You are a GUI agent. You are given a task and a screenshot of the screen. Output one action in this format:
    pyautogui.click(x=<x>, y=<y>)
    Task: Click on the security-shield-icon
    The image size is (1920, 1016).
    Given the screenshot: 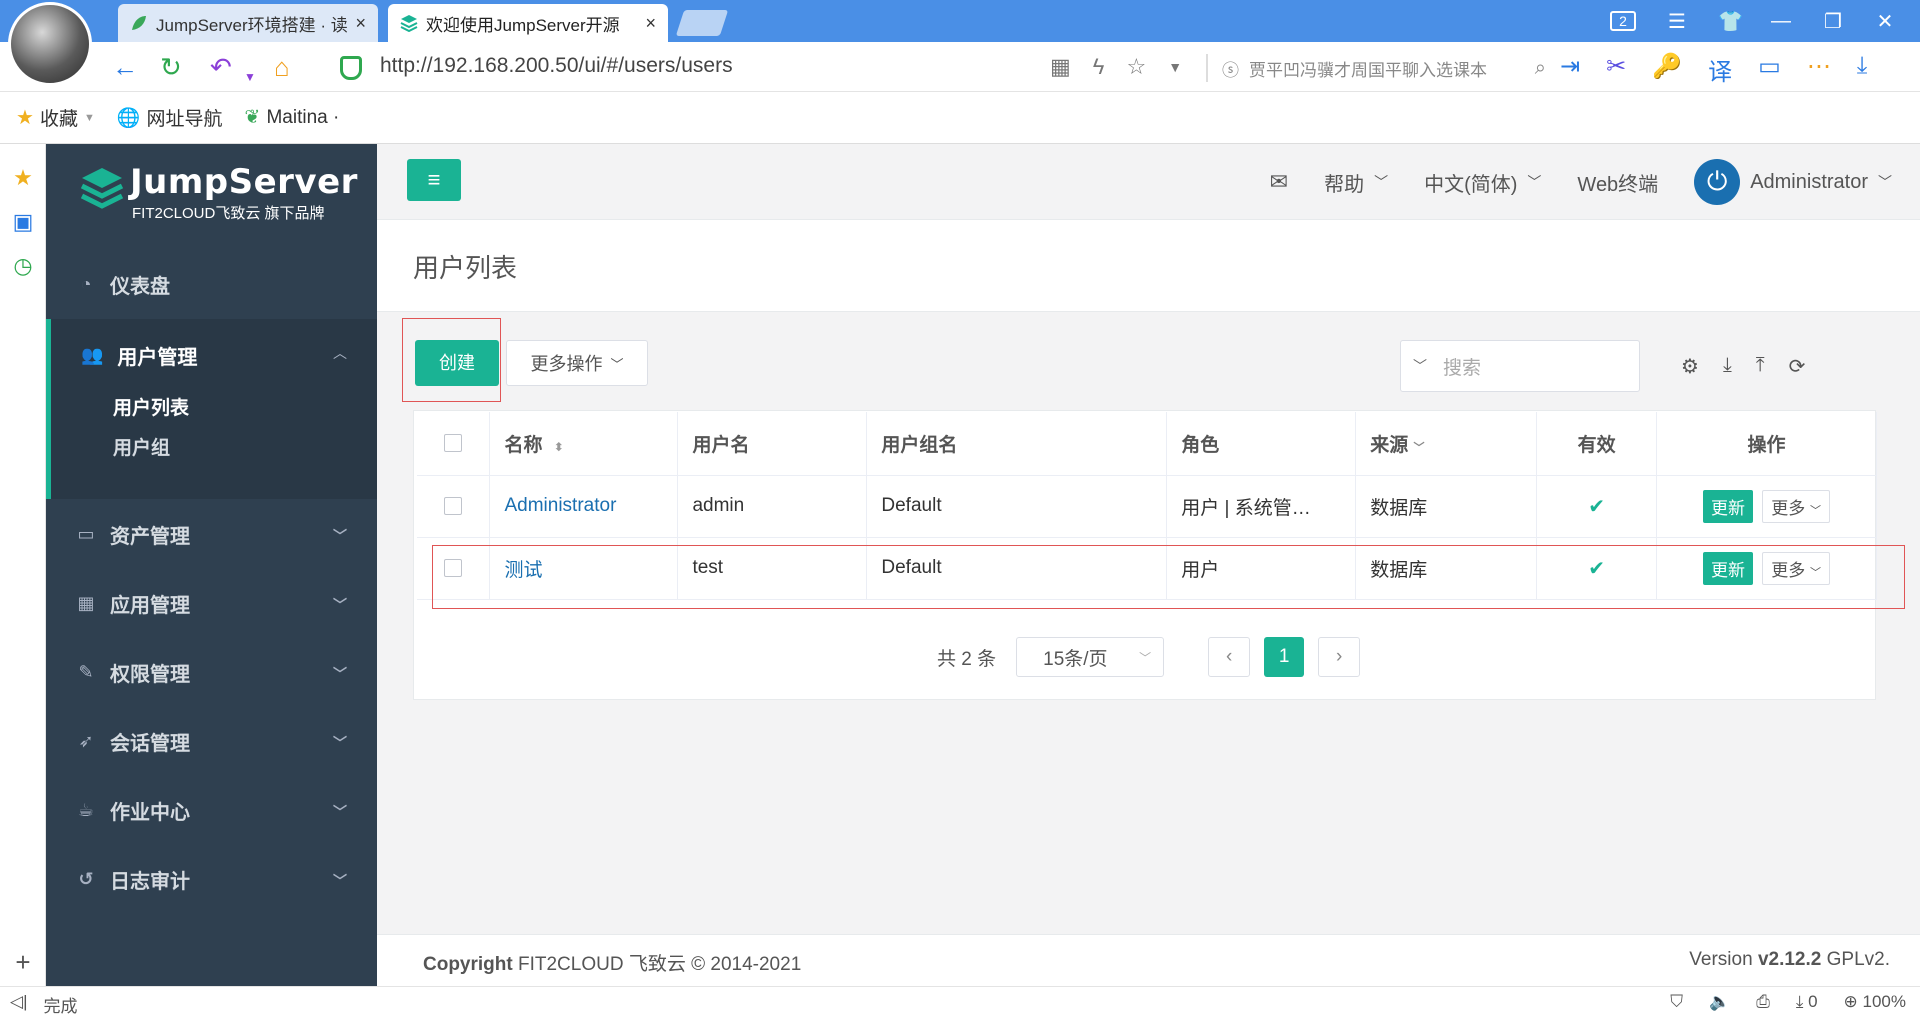 What is the action you would take?
    pyautogui.click(x=351, y=68)
    